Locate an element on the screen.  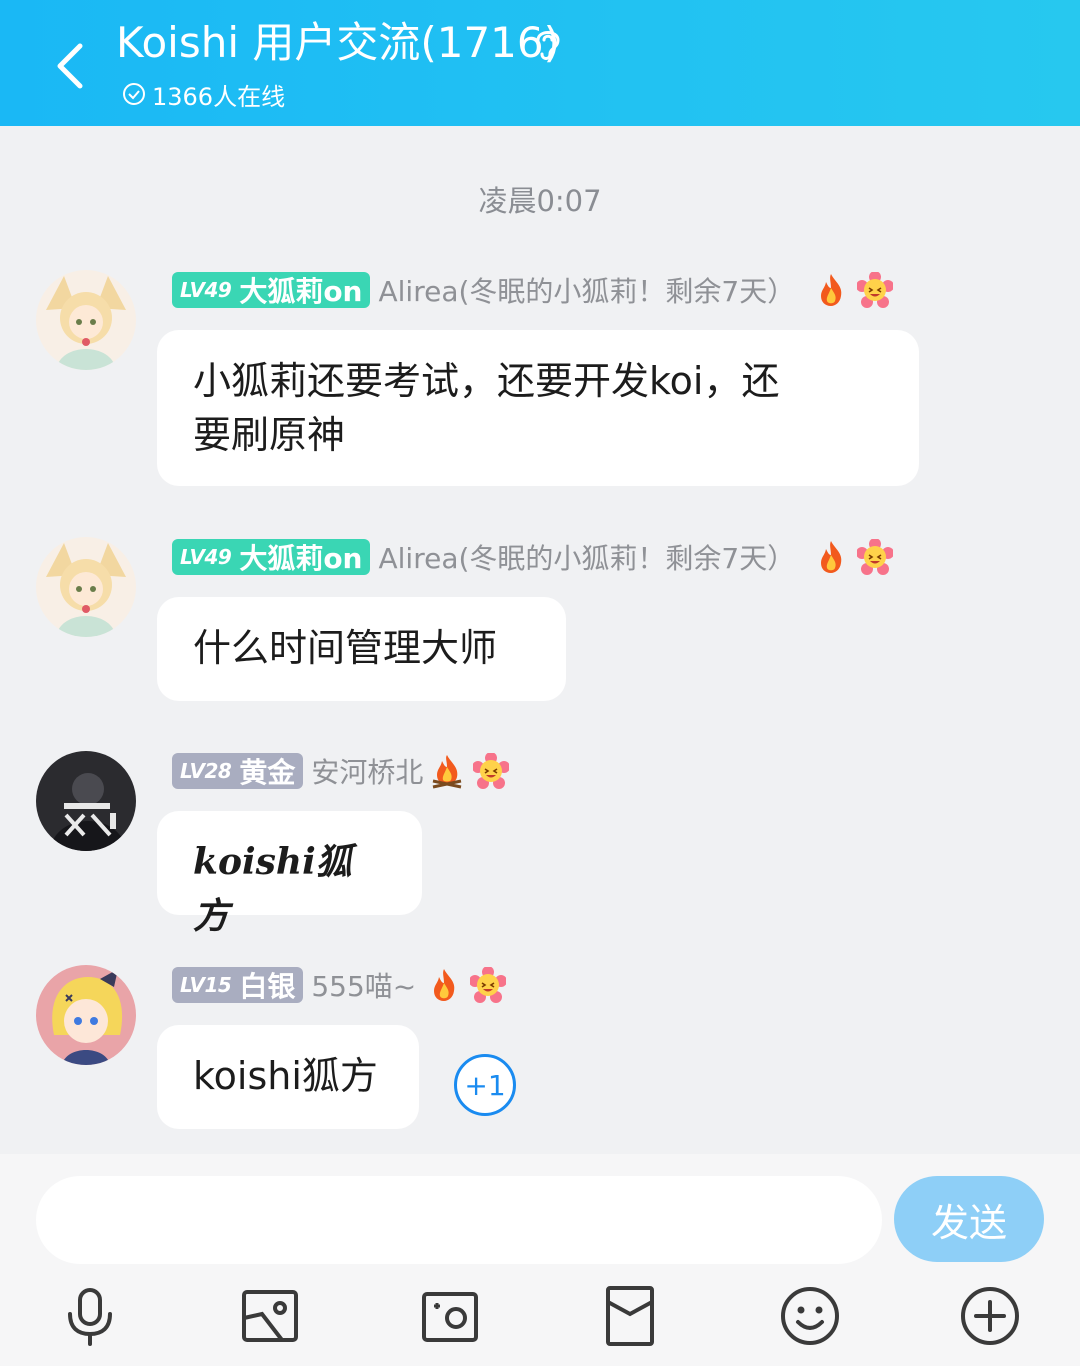
sender-meta: LV28 黄金 安河桥北 is located at coordinates (341, 771).